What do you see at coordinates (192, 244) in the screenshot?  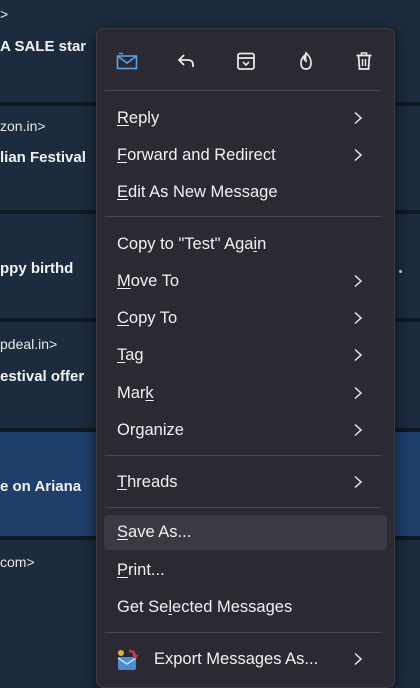 I see `menu-item-label: Copy to "Test" Again` at bounding box center [192, 244].